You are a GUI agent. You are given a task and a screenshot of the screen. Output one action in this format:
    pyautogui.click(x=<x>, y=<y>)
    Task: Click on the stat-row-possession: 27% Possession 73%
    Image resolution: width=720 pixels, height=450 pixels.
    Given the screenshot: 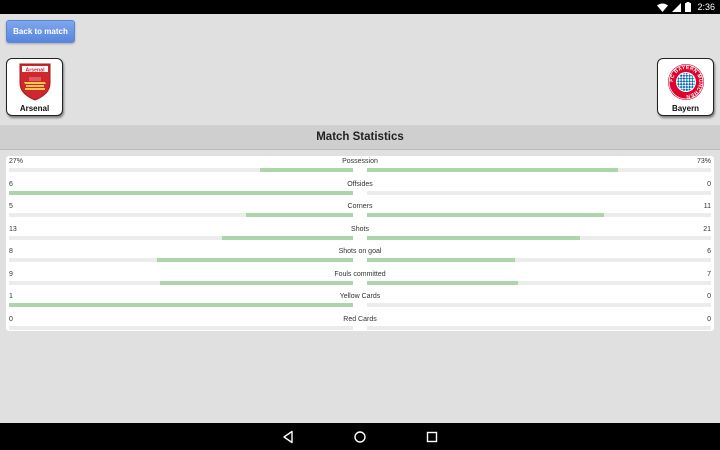 What is the action you would take?
    pyautogui.click(x=360, y=167)
    